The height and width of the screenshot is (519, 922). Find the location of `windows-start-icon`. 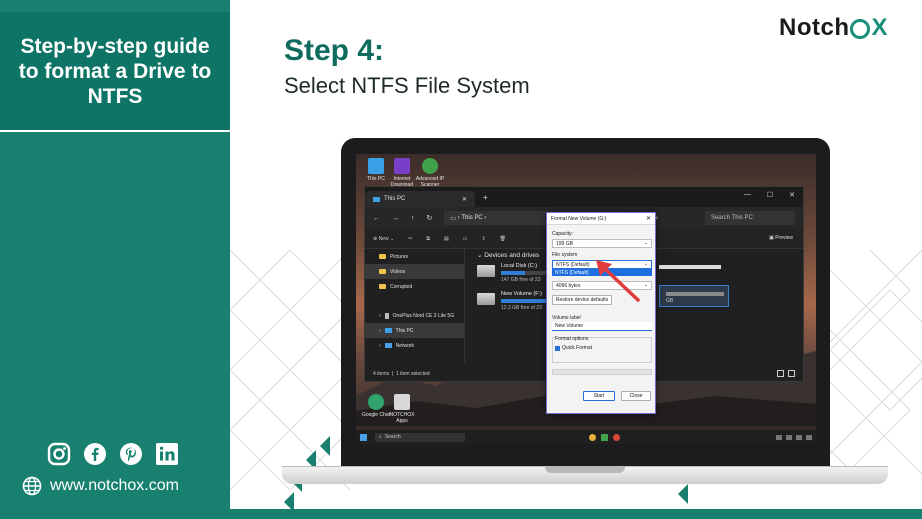

windows-start-icon is located at coordinates (363, 437).